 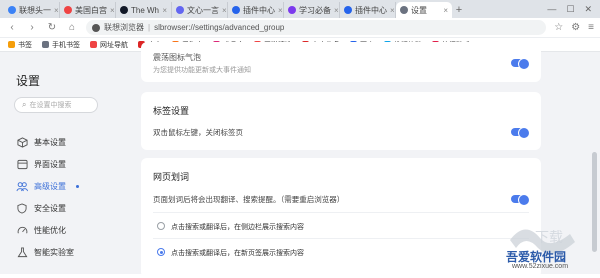 I want to click on search-input: ⌕ 在设置中搜索, so click(x=56, y=105).